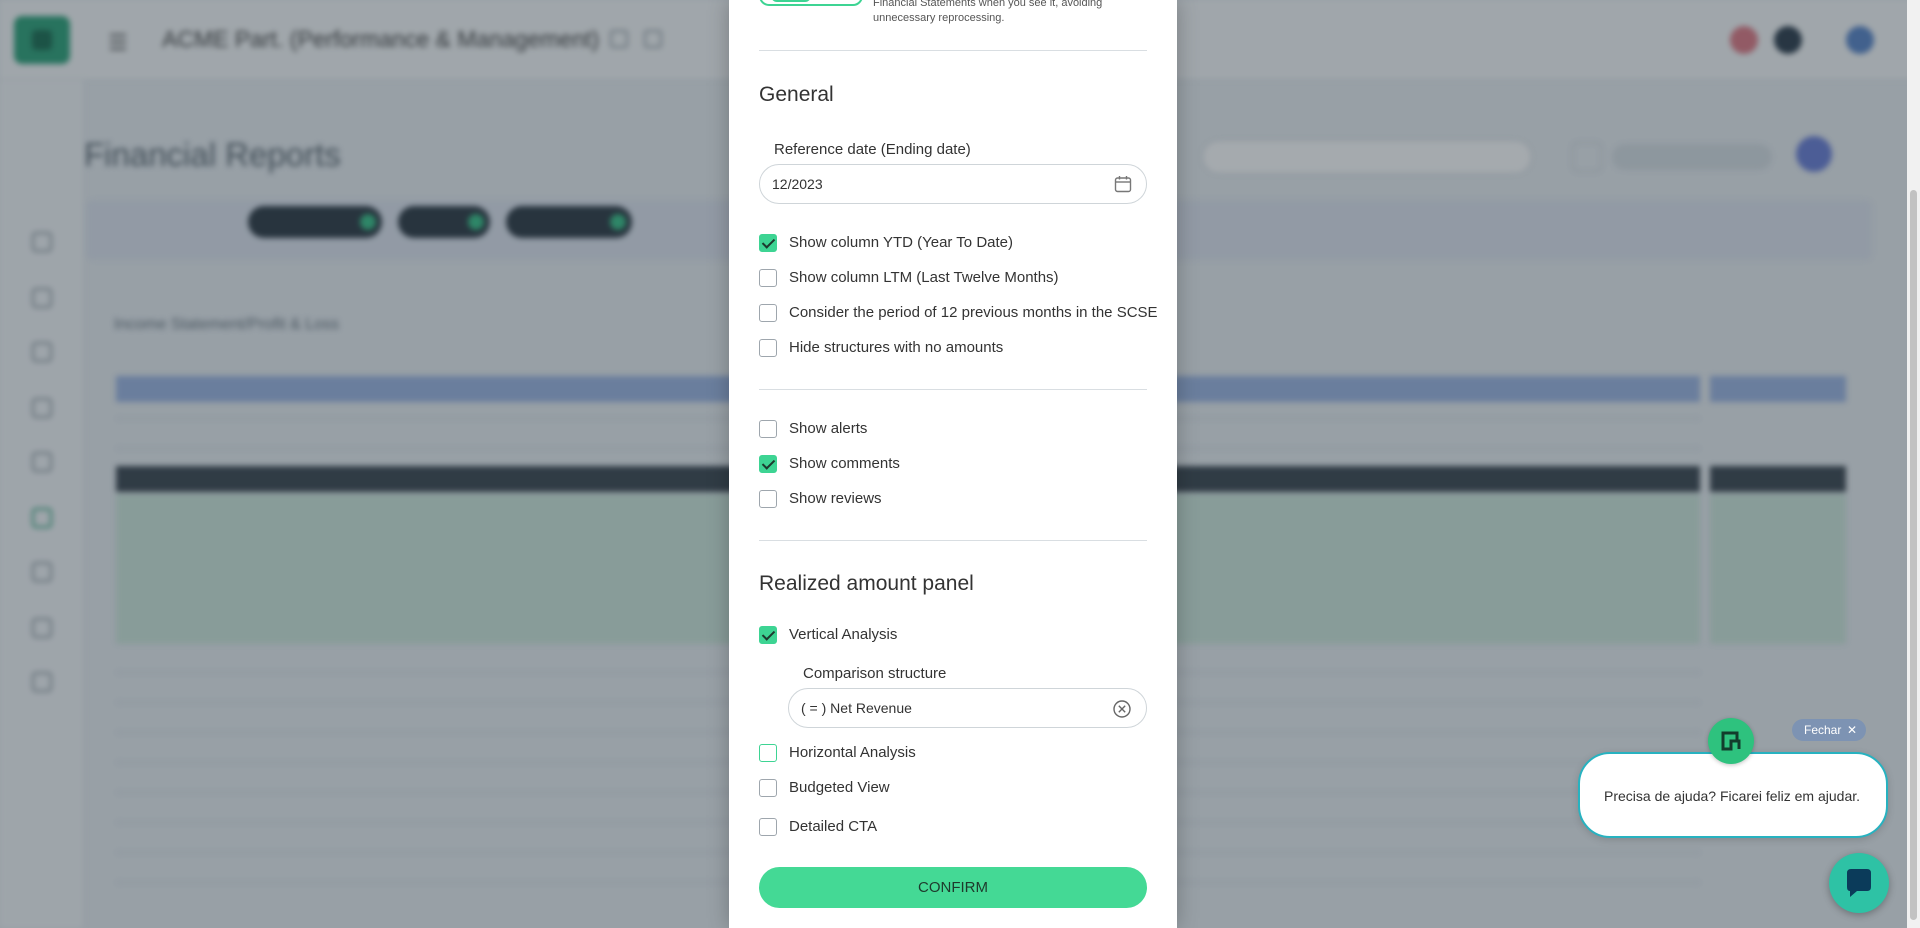 Image resolution: width=1920 pixels, height=928 pixels. Describe the element at coordinates (953, 887) in the screenshot. I see `confirm-button: CONFIRM` at that location.